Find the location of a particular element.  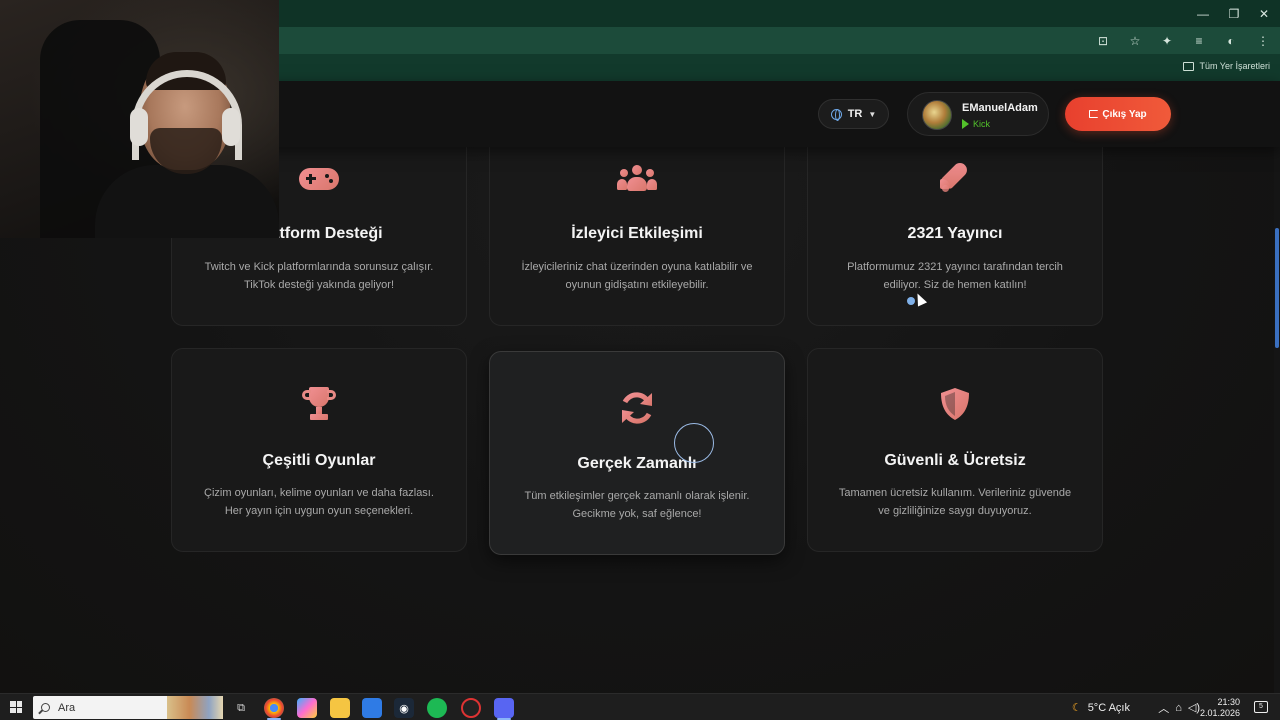

weather-widget: ☾ 5°C Açık is located at coordinates (1101, 707).